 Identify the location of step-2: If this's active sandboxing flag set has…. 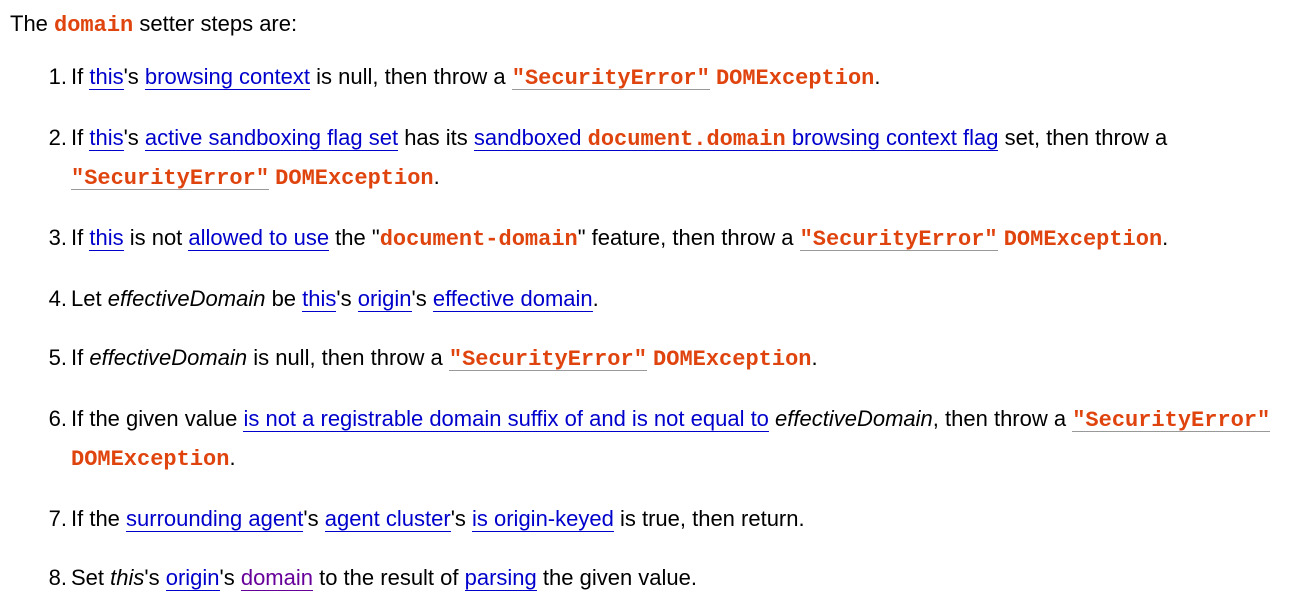
(672, 158).